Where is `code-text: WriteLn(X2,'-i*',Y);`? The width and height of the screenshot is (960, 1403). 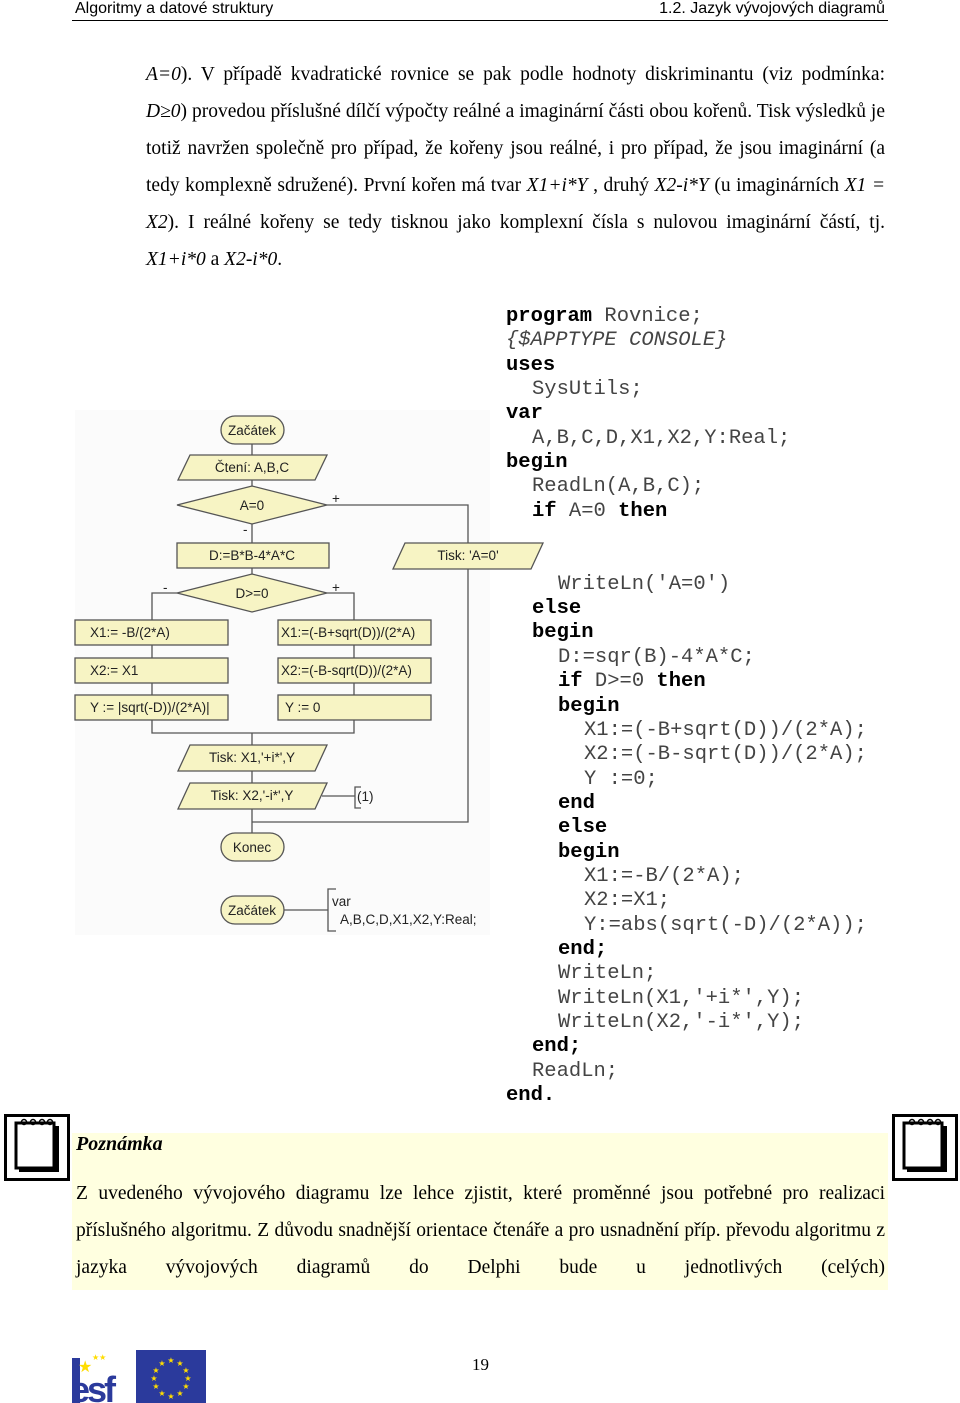
code-text: WriteLn(X2,'-i*',Y); is located at coordinates (681, 1022).